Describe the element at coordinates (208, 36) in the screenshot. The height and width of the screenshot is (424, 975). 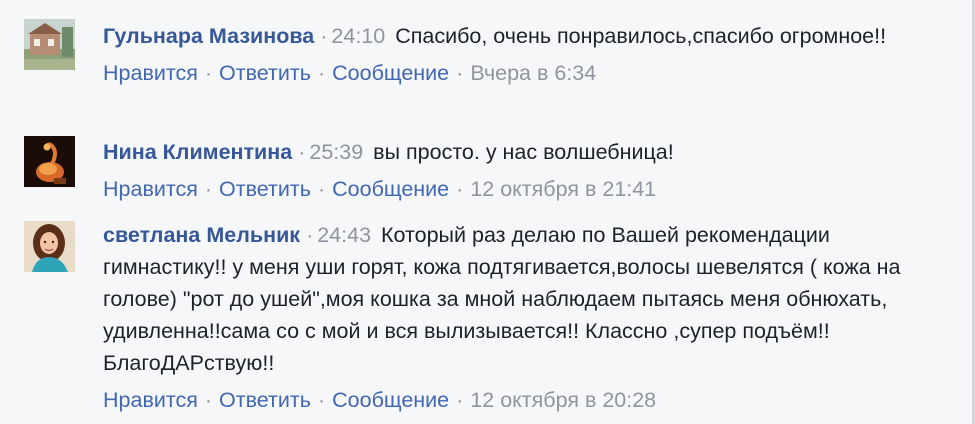
I see `comment-author: Гульнара Мазинова` at that location.